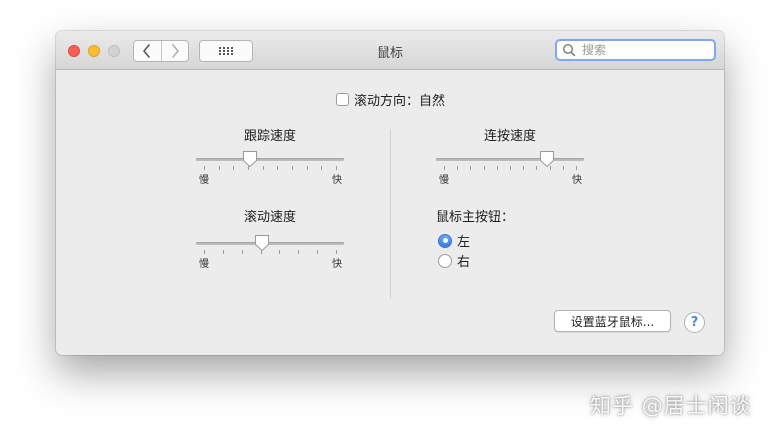 Image resolution: width=780 pixels, height=436 pixels. Describe the element at coordinates (454, 260) in the screenshot. I see `primary-button-right-option: 右` at that location.